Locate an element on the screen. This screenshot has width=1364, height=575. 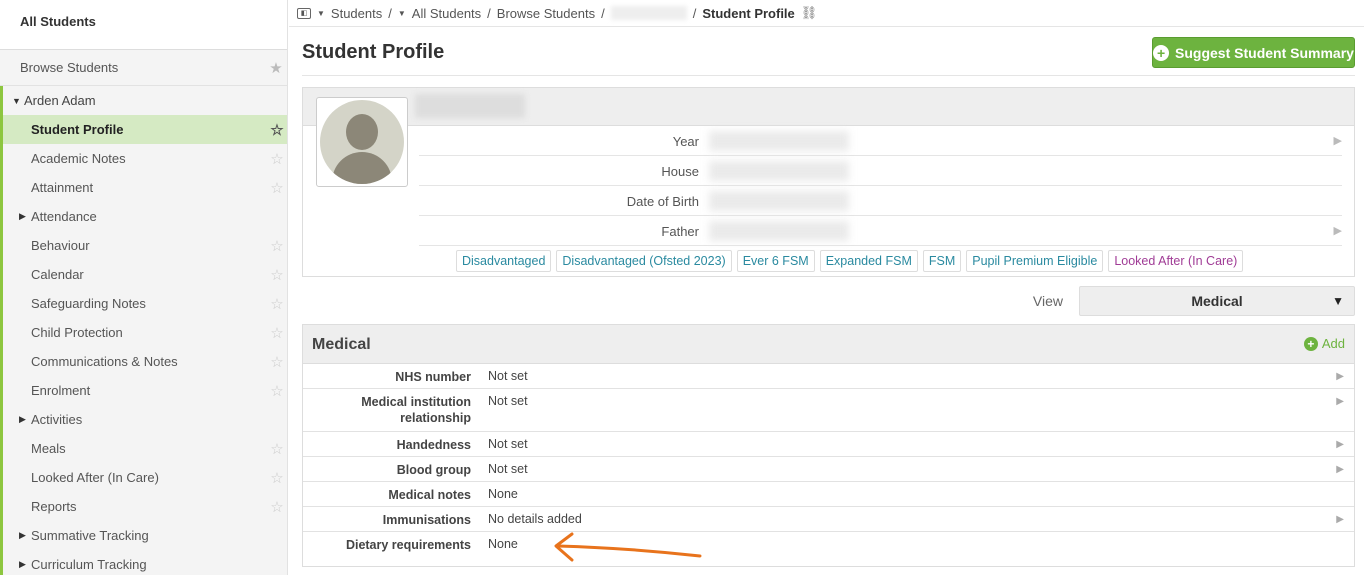
sidebar-item-label: Safeguarding Notes is located at coordinates (88, 303).